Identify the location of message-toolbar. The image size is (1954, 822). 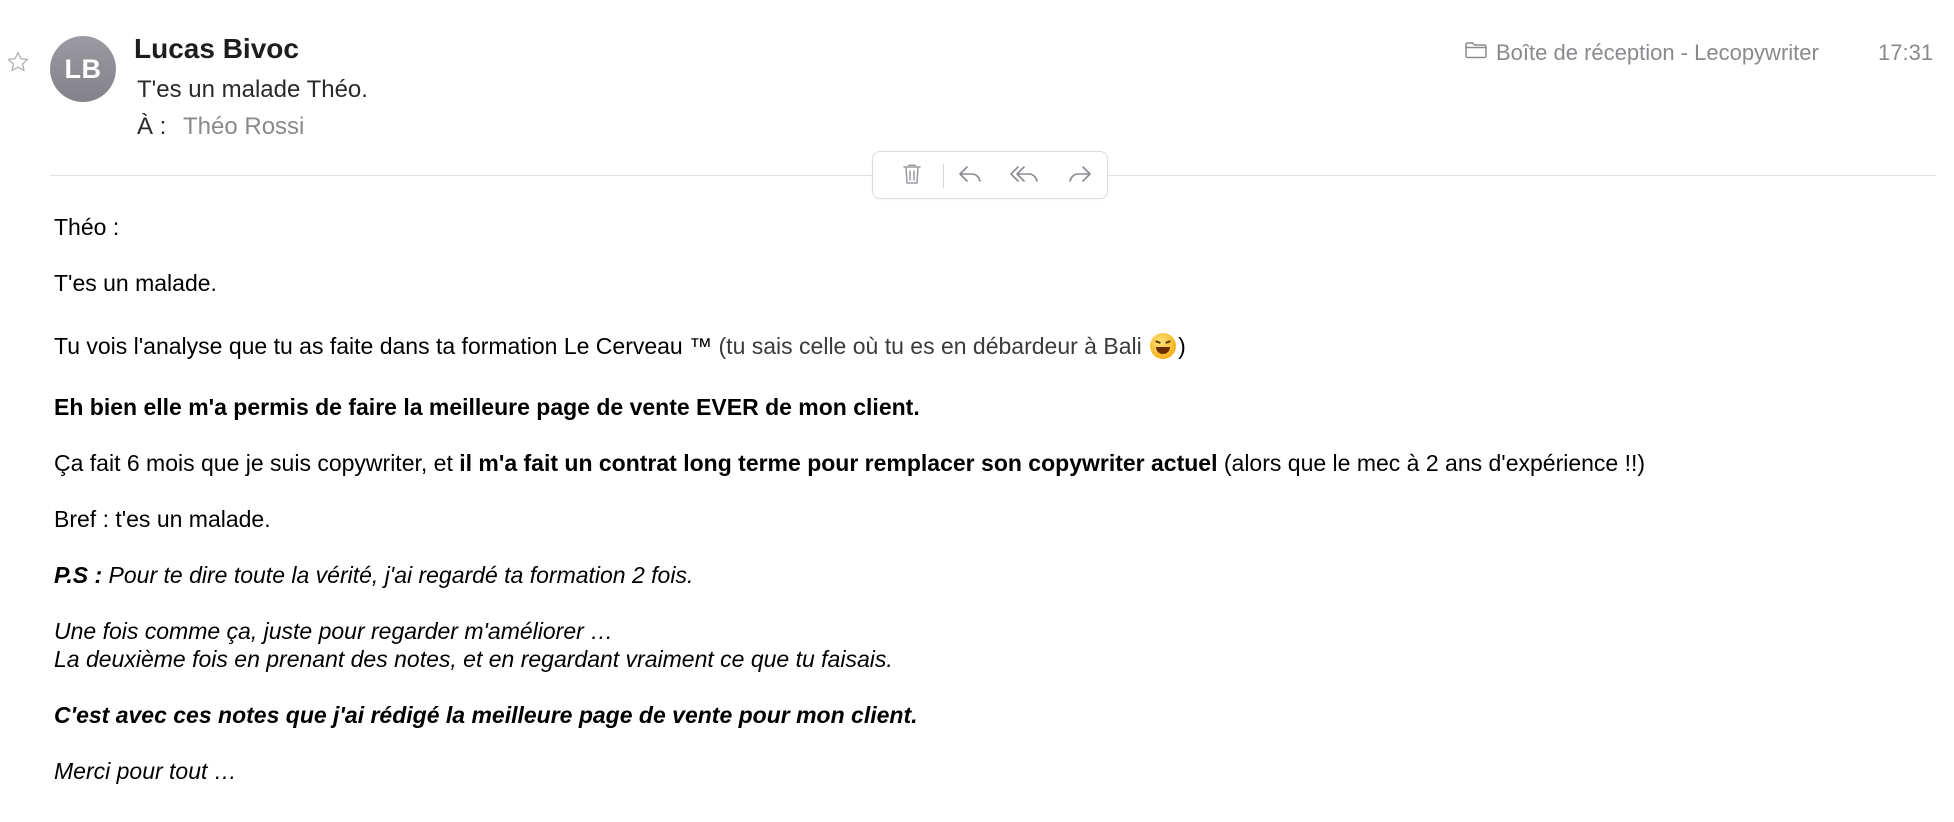
(990, 175).